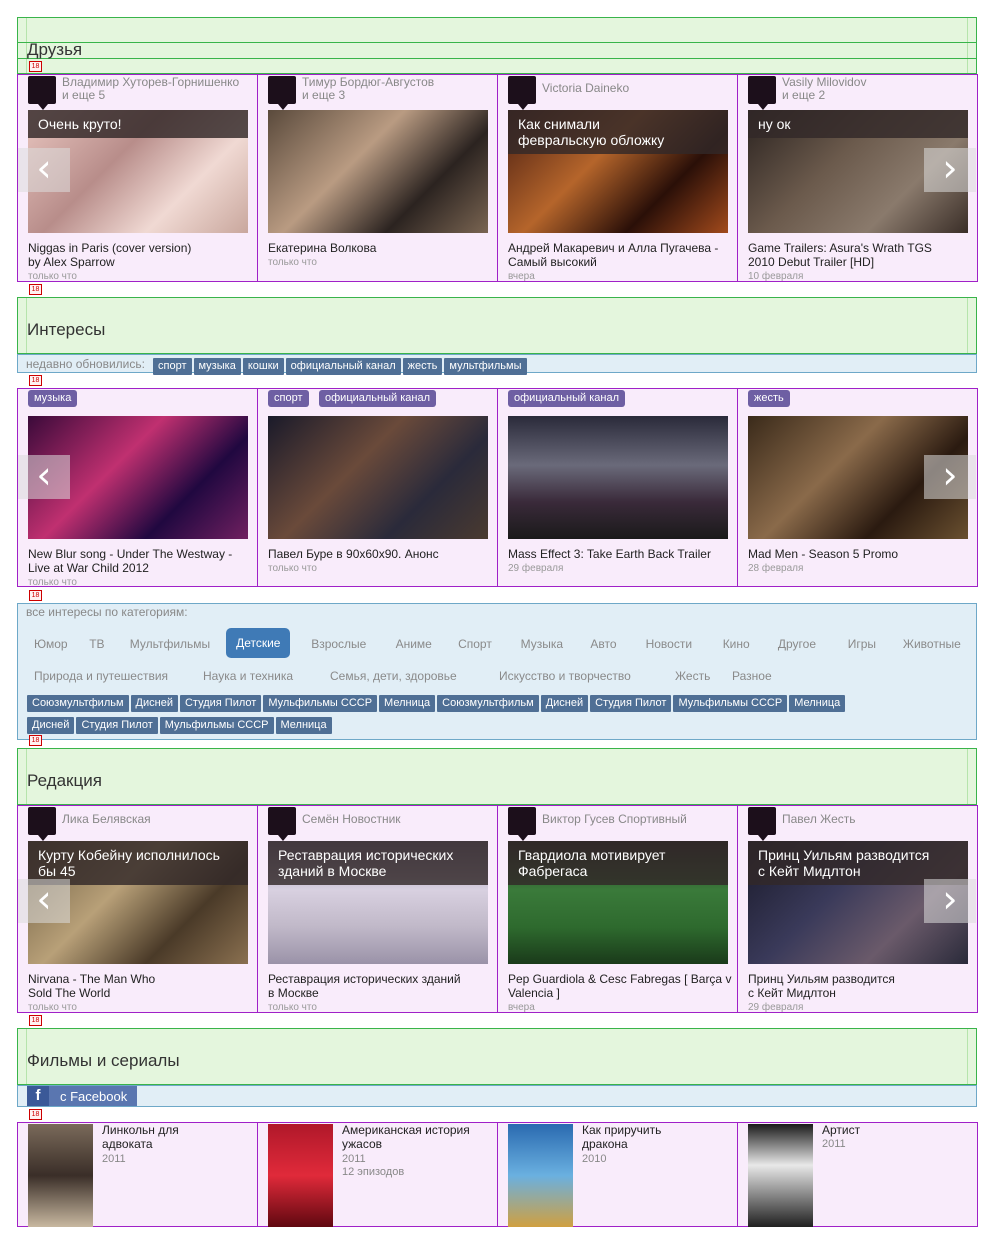 This screenshot has height=1245, width=993. I want to click on video-title: Реставрация исторических зданий в Москве, so click(380, 986).